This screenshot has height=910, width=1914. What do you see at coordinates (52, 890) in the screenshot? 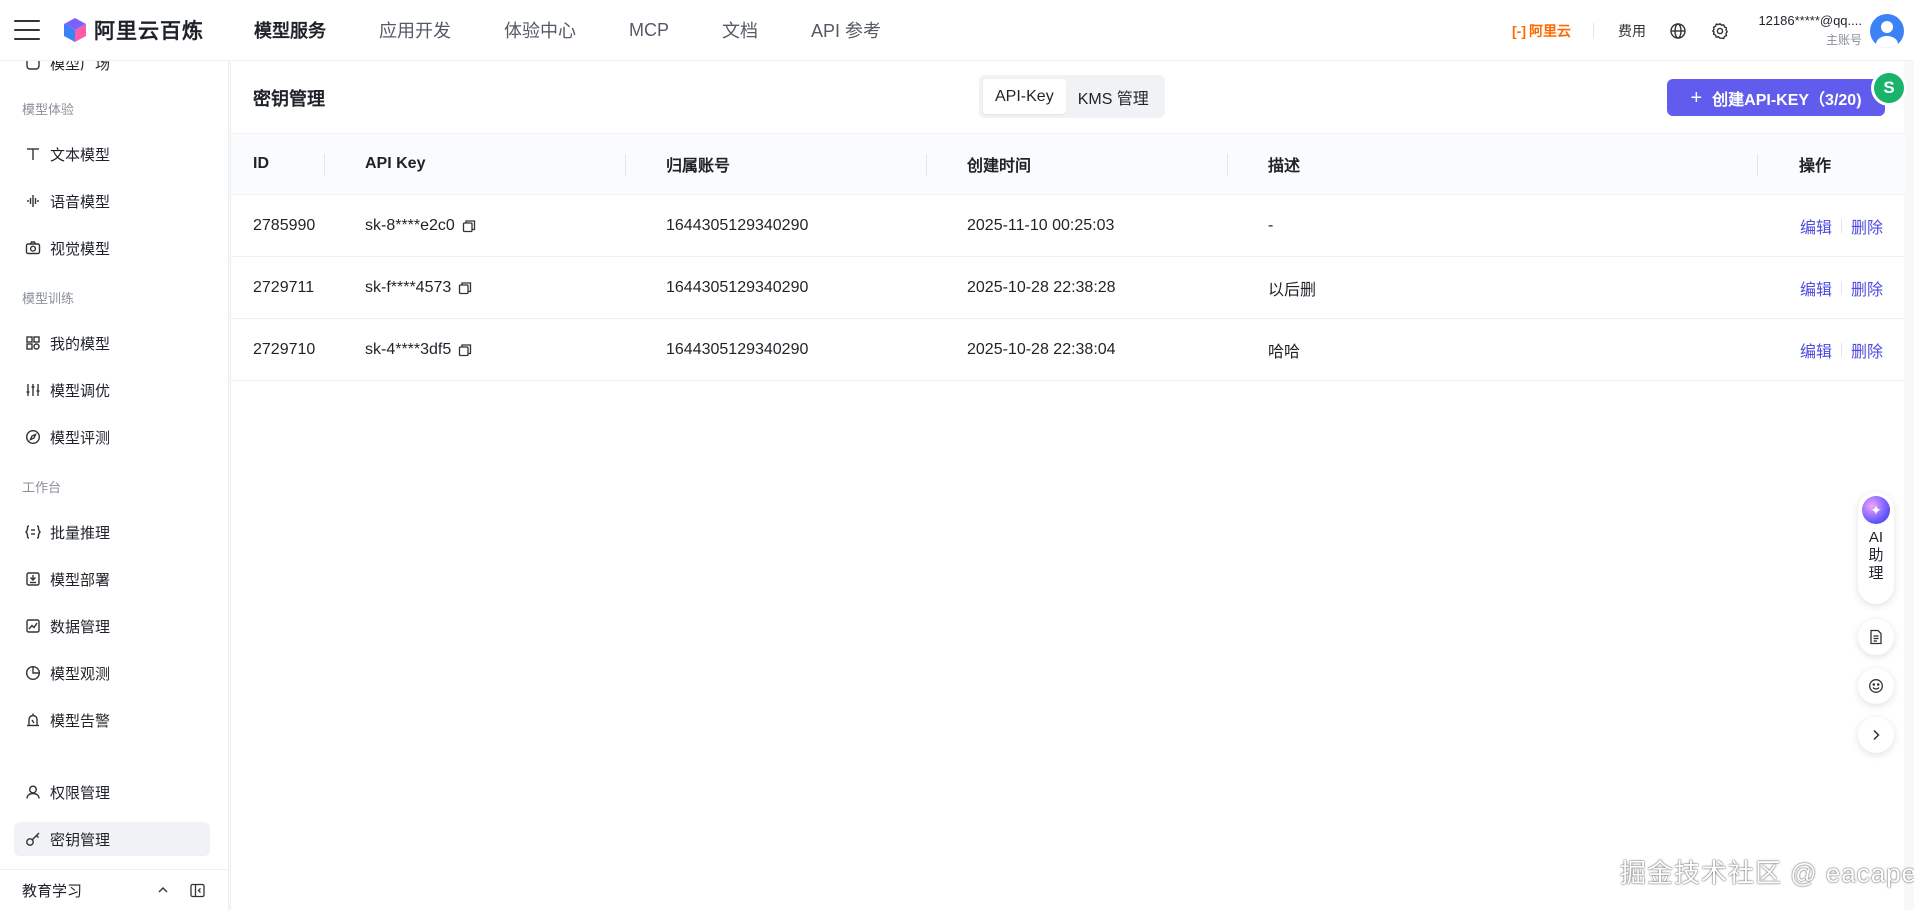
I see `education-learning-label: 教育学习` at bounding box center [52, 890].